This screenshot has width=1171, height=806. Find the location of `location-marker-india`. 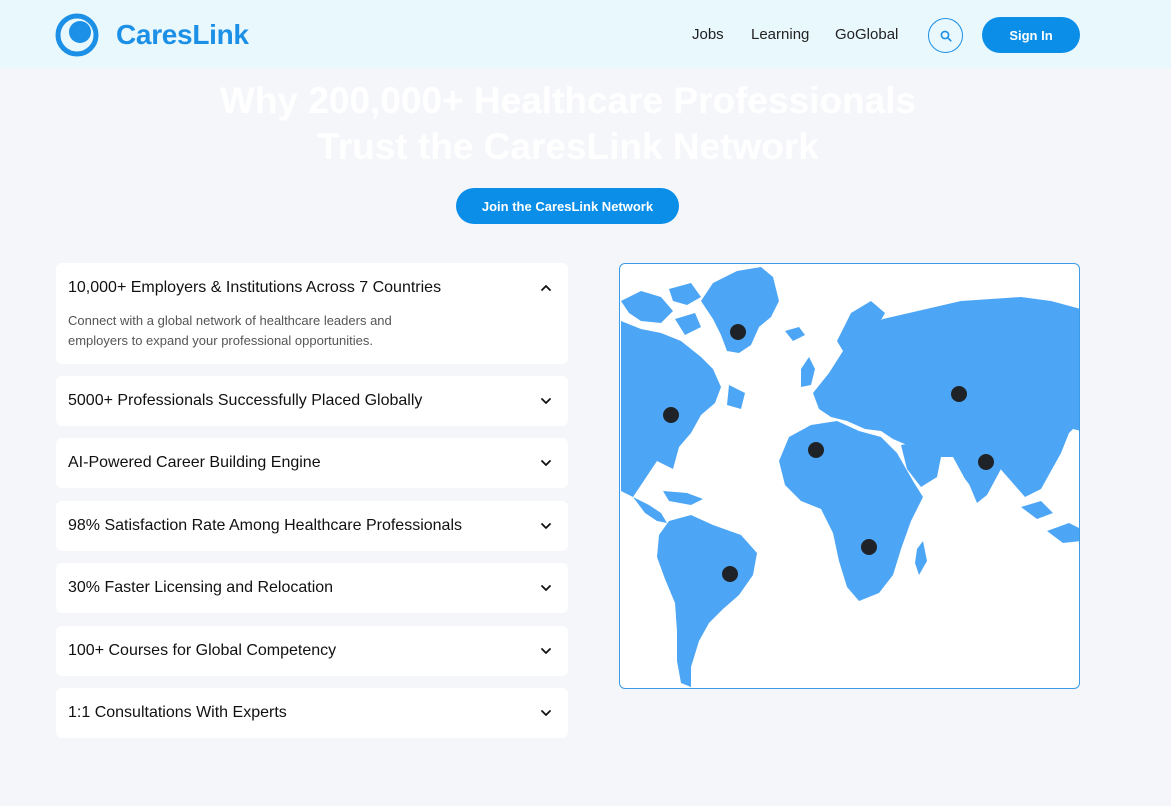

location-marker-india is located at coordinates (986, 462).